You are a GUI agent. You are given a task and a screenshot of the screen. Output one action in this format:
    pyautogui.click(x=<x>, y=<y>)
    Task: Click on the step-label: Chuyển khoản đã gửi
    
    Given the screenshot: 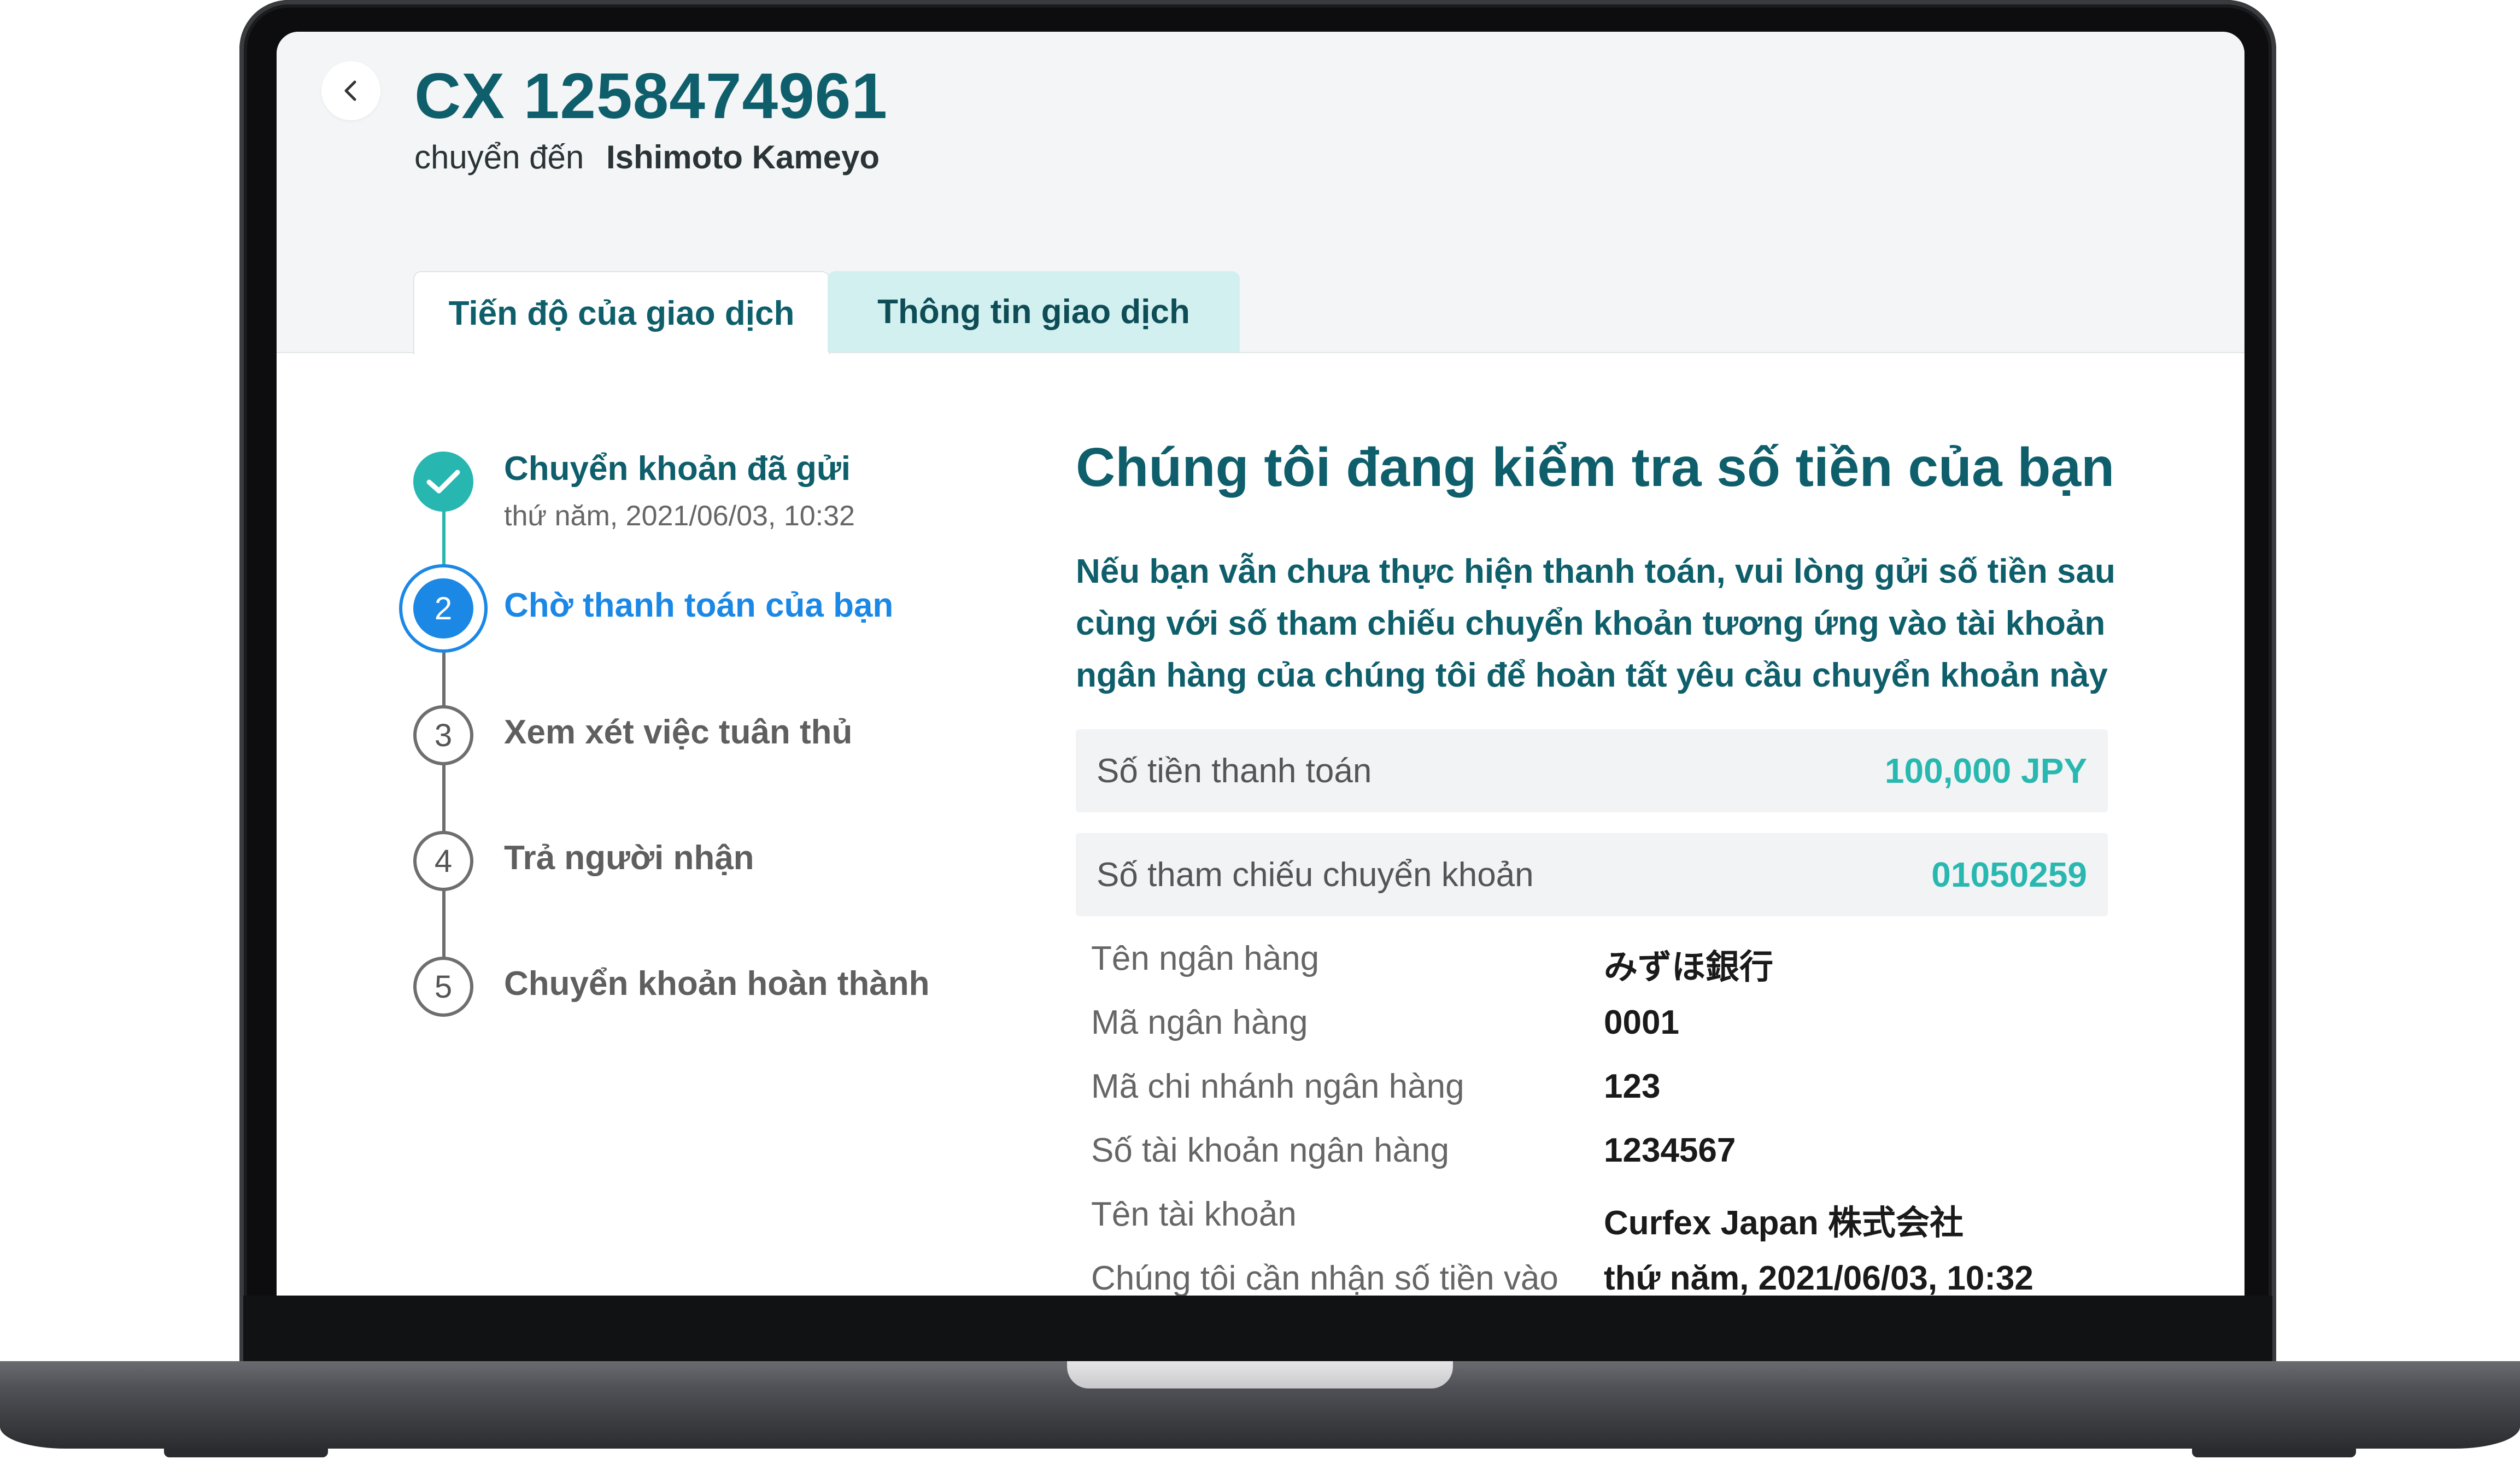 What is the action you would take?
    pyautogui.click(x=677, y=469)
    